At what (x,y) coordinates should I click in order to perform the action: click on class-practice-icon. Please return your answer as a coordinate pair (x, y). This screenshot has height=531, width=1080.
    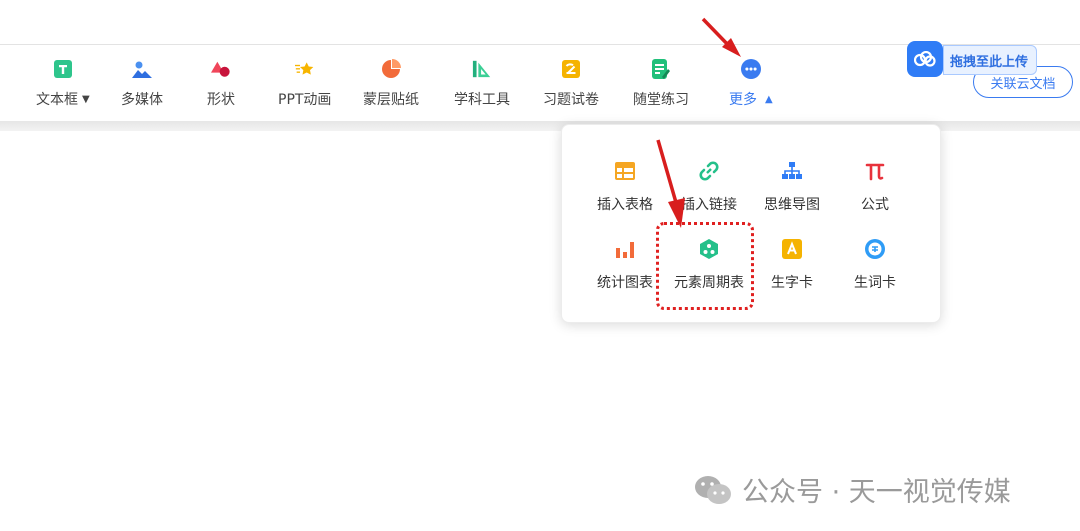
    Looking at the image, I should click on (661, 69).